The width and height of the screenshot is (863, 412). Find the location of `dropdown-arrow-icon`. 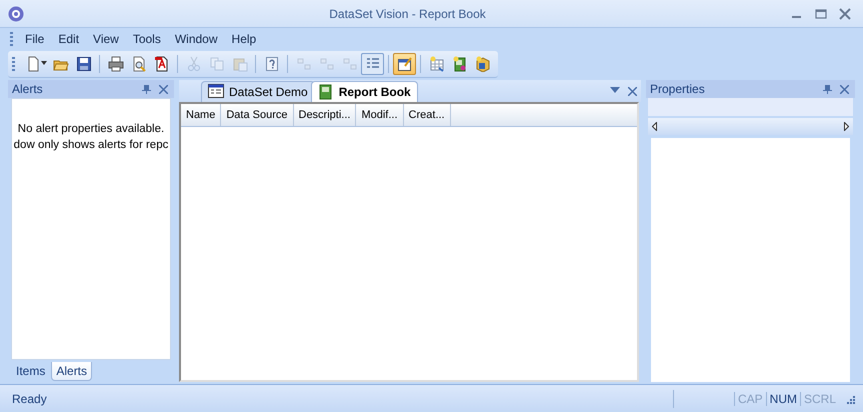

dropdown-arrow-icon is located at coordinates (44, 63).